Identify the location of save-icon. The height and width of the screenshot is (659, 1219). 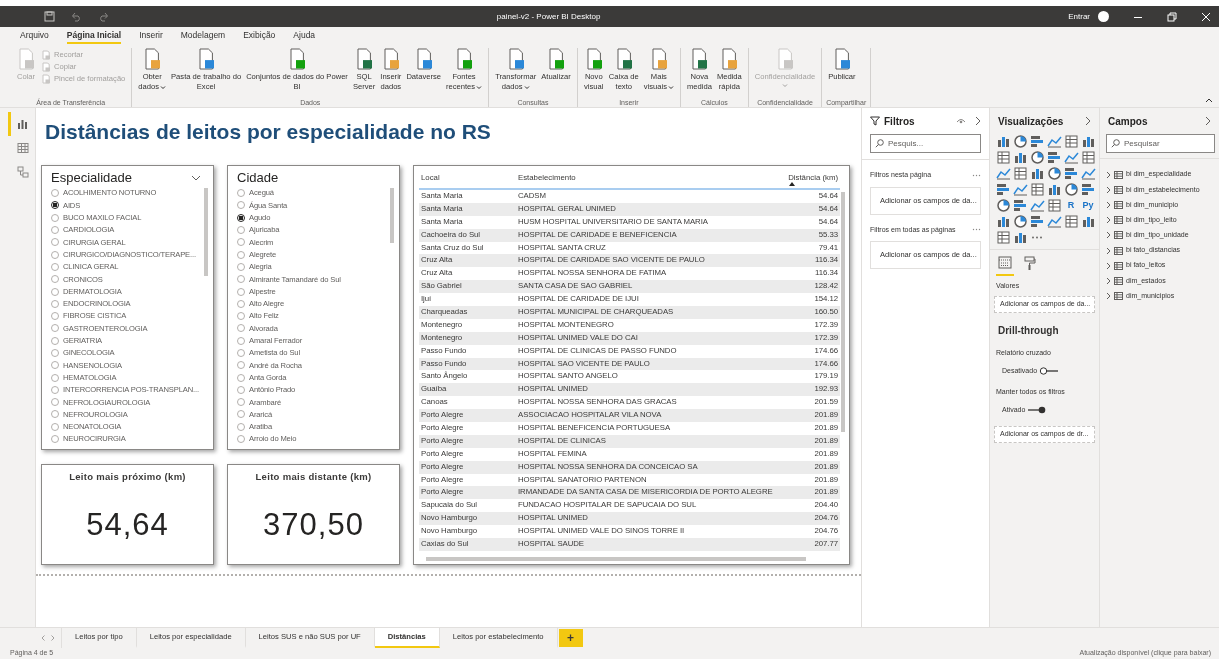
(49, 16).